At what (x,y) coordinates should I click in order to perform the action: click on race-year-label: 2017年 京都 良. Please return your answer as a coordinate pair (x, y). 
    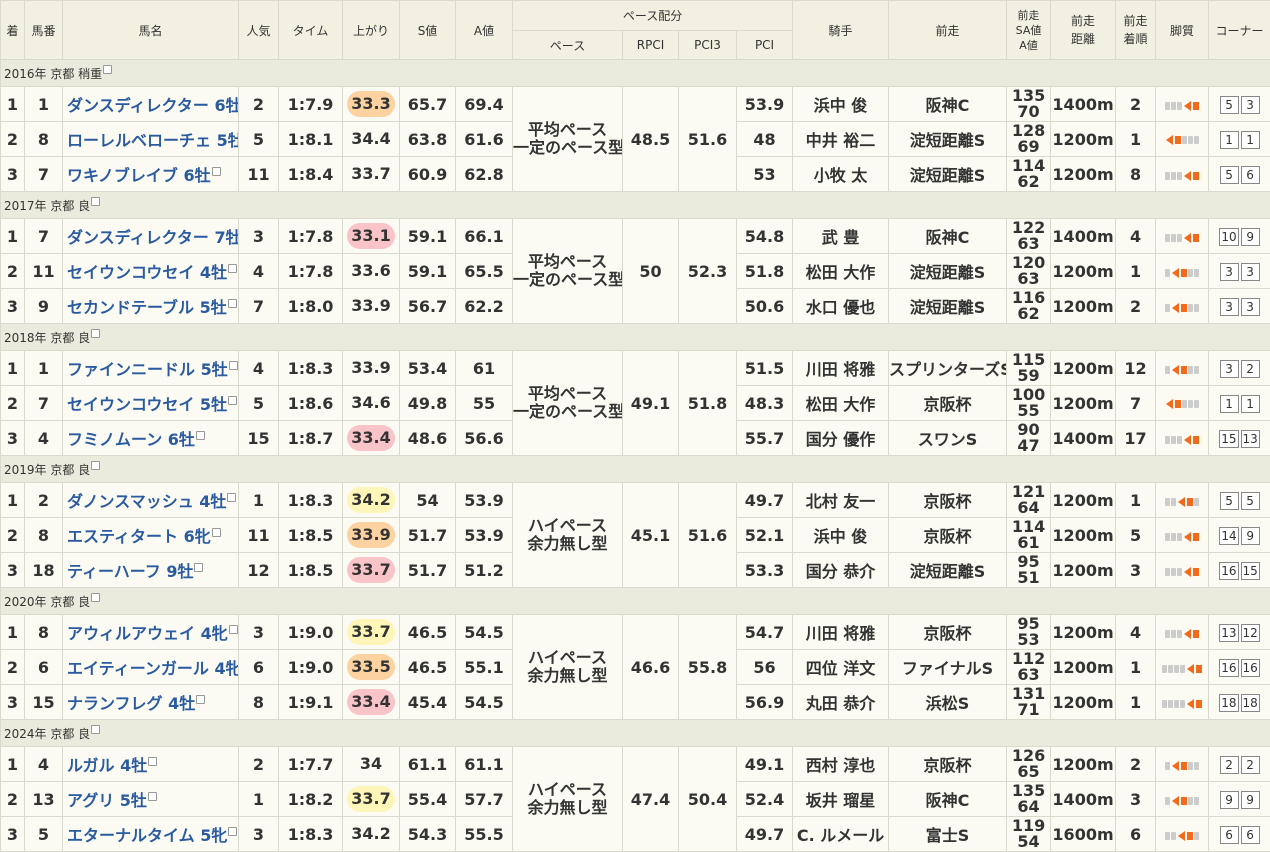
    Looking at the image, I should click on (47, 206).